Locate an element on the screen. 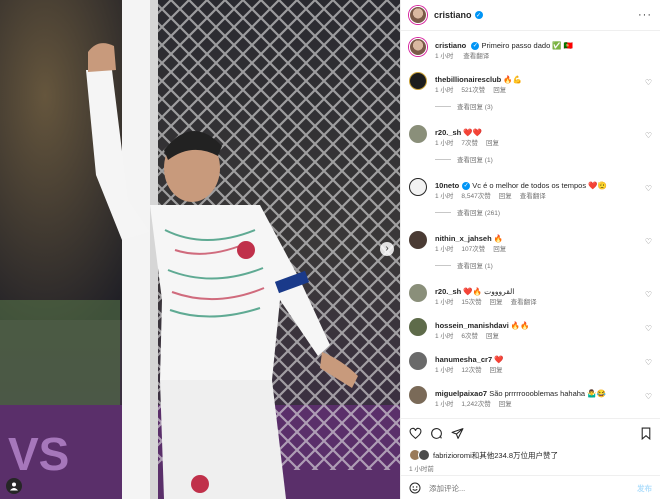  view-replies-button: 查看回复 (3) is located at coordinates (543, 106).